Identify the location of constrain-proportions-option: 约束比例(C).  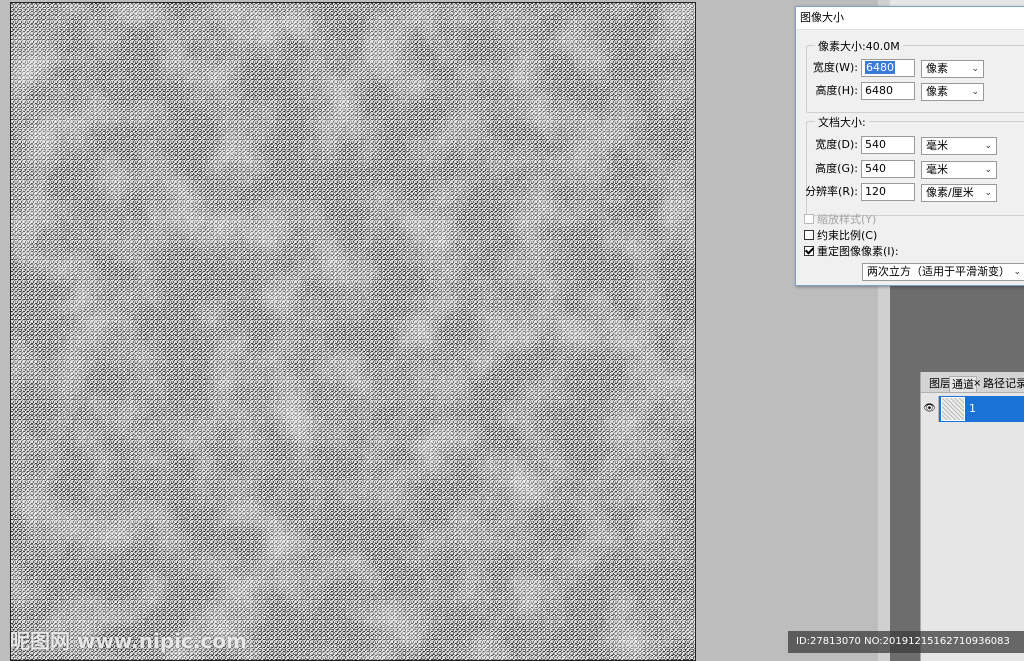
(840, 236).